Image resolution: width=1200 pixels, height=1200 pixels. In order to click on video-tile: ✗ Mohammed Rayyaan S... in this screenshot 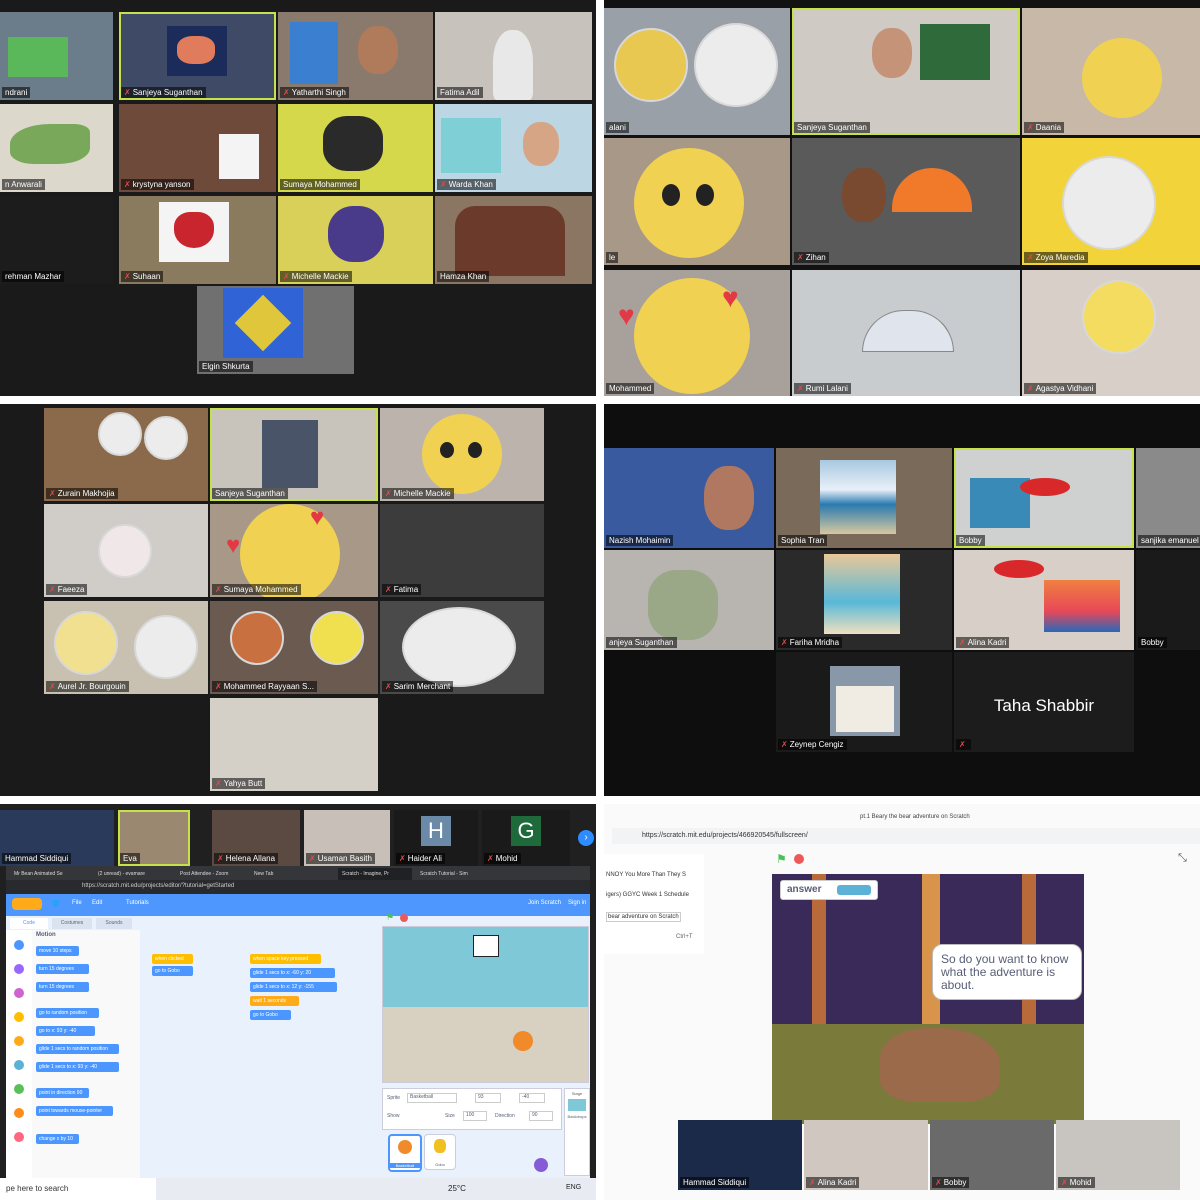, I will do `click(294, 647)`.